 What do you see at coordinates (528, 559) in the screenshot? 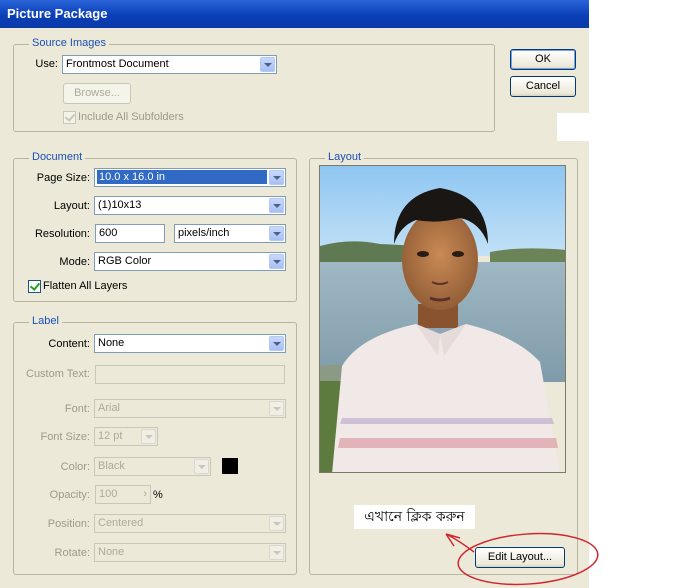
I see `annotation-circle` at bounding box center [528, 559].